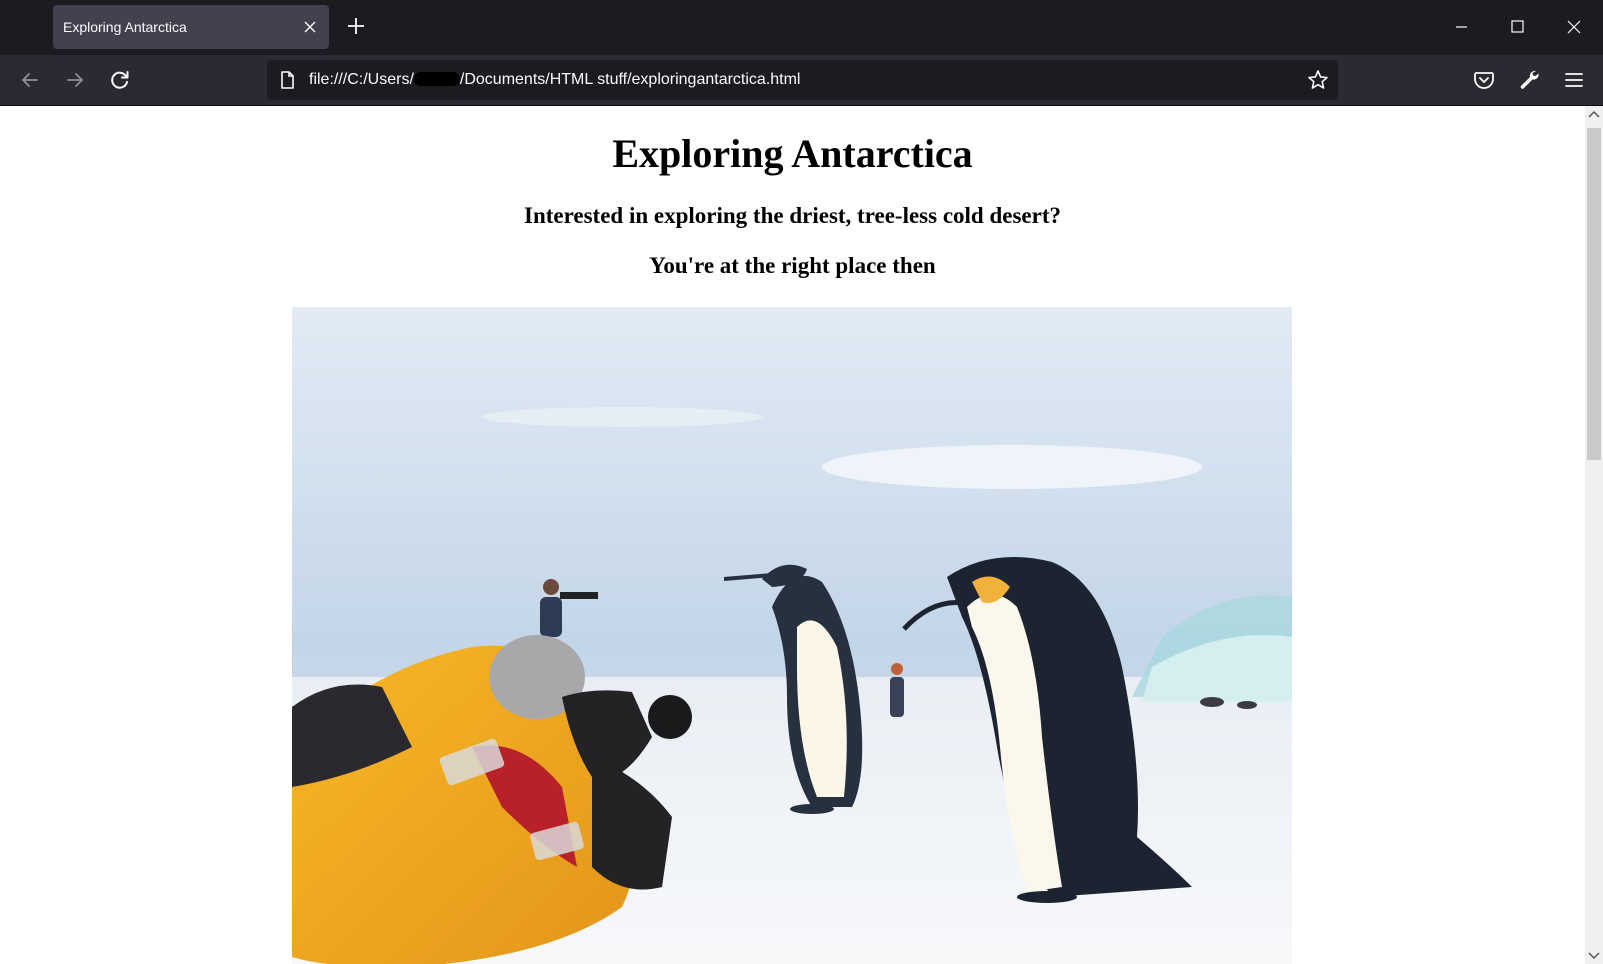 The height and width of the screenshot is (964, 1603). I want to click on scroll-down-arrow-icon, so click(1594, 955).